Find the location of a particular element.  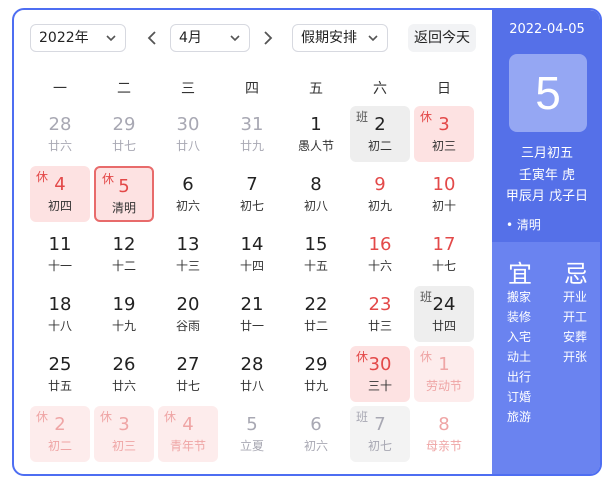

lunar-label: 十六 is located at coordinates (379, 266).